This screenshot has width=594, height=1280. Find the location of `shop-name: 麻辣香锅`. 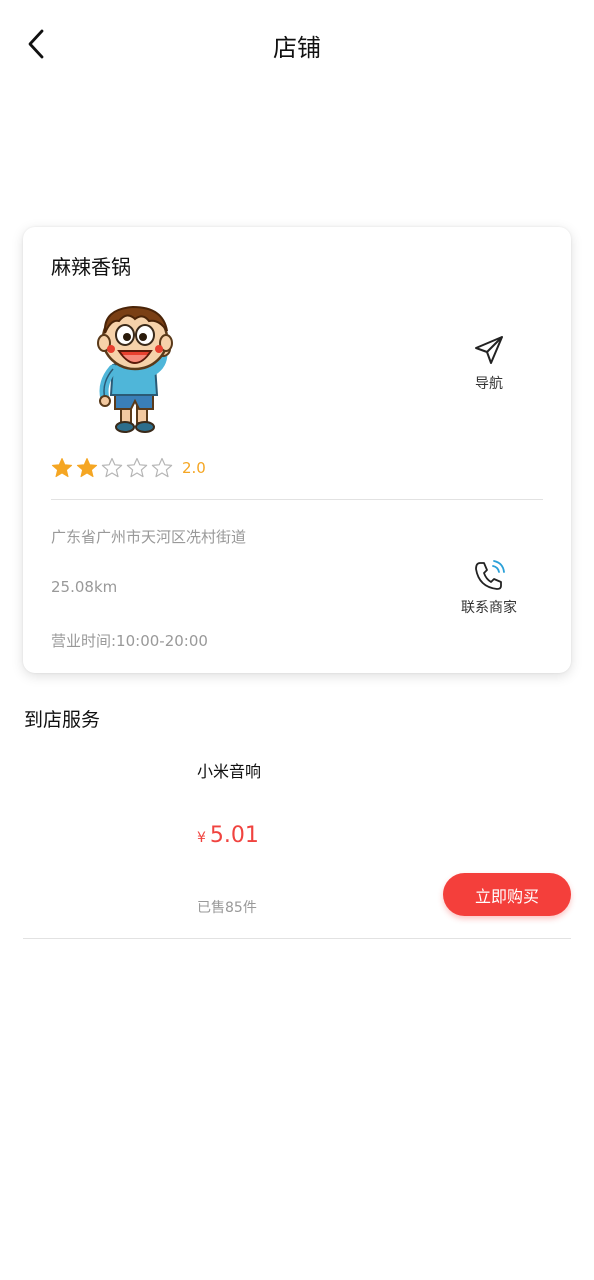

shop-name: 麻辣香锅 is located at coordinates (91, 267).